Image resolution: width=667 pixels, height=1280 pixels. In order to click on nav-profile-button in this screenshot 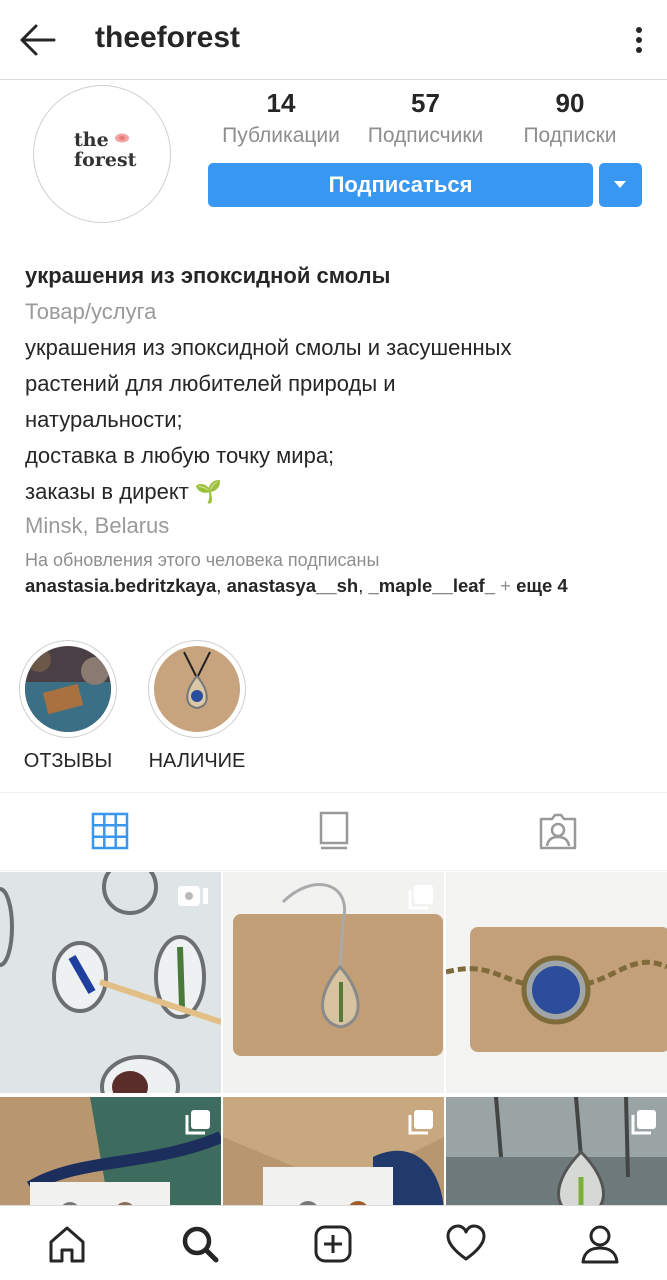, I will do `click(600, 1244)`.